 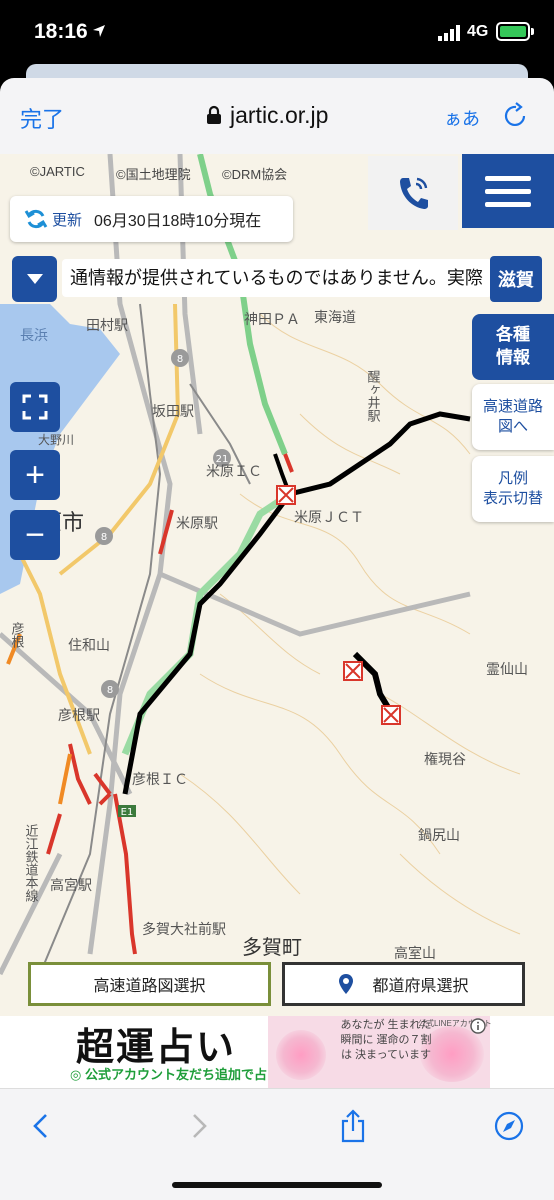 What do you see at coordinates (71, 885) in the screenshot?
I see `place-label: 高宮駅` at bounding box center [71, 885].